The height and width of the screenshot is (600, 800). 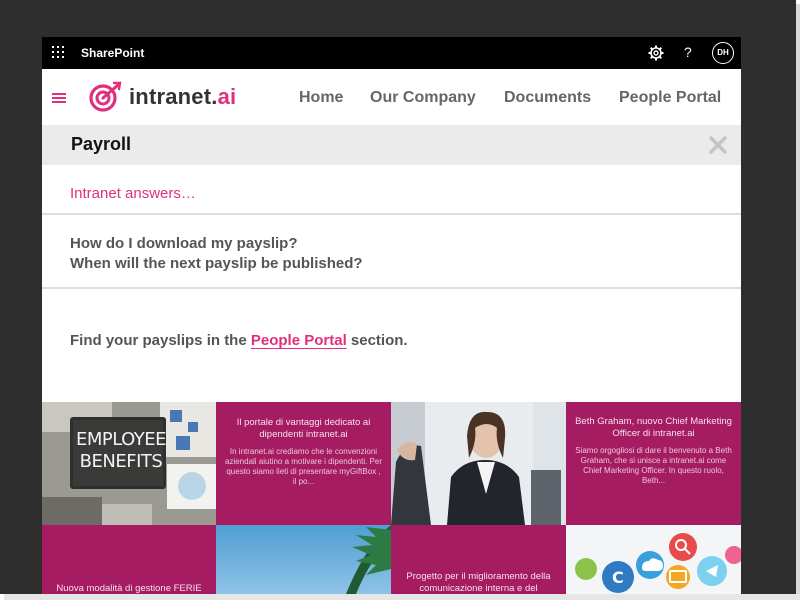 I want to click on tile-photo-sky, so click(x=303, y=559).